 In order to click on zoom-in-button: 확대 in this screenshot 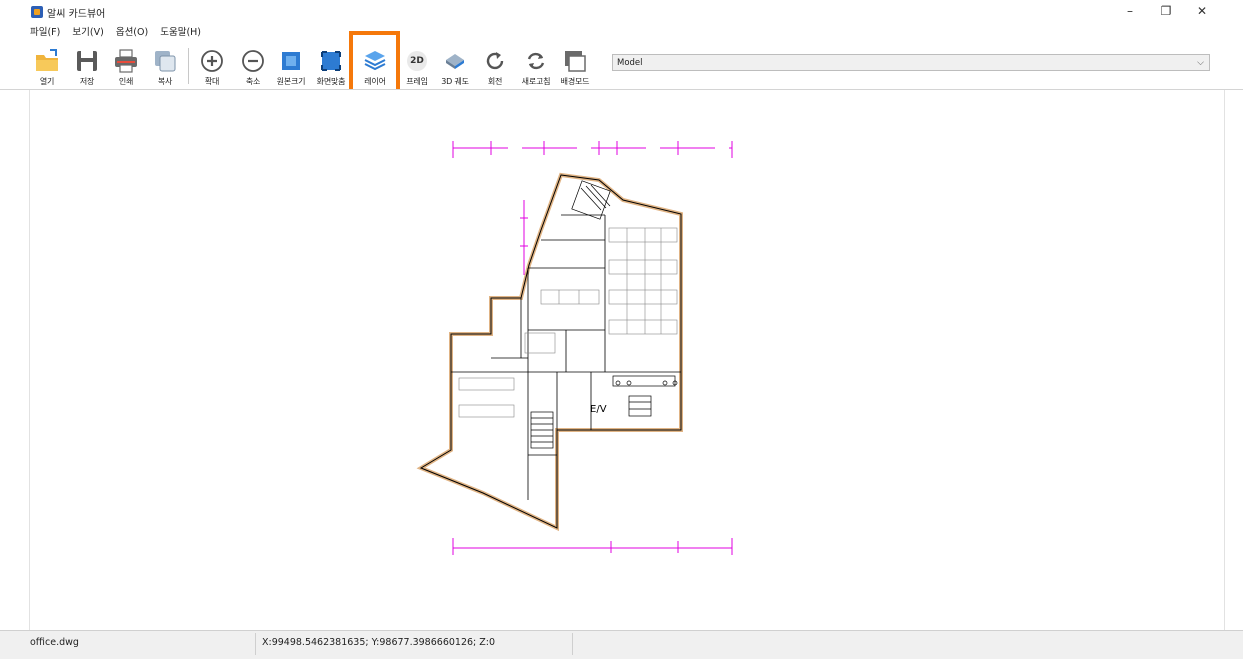, I will do `click(212, 67)`.